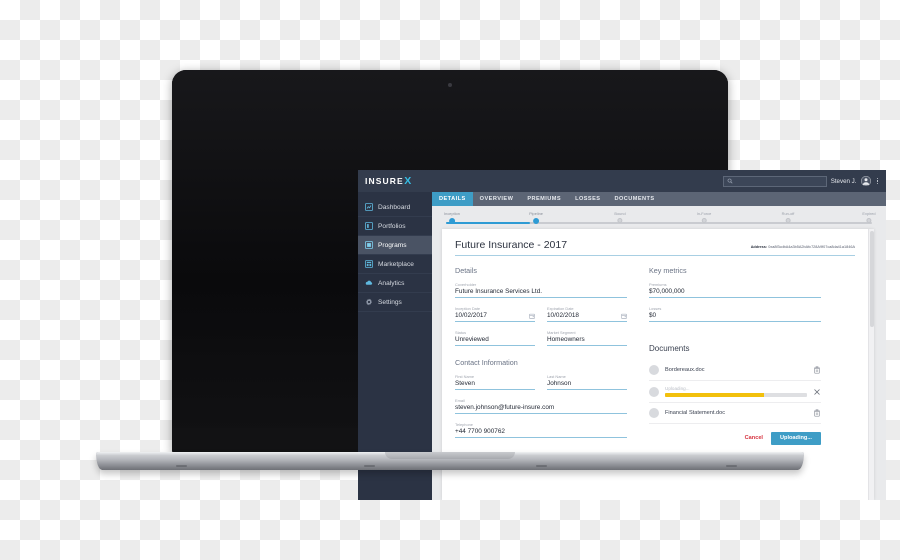  I want to click on field-inception-date: Inception Date 10/02/2017, so click(495, 314).